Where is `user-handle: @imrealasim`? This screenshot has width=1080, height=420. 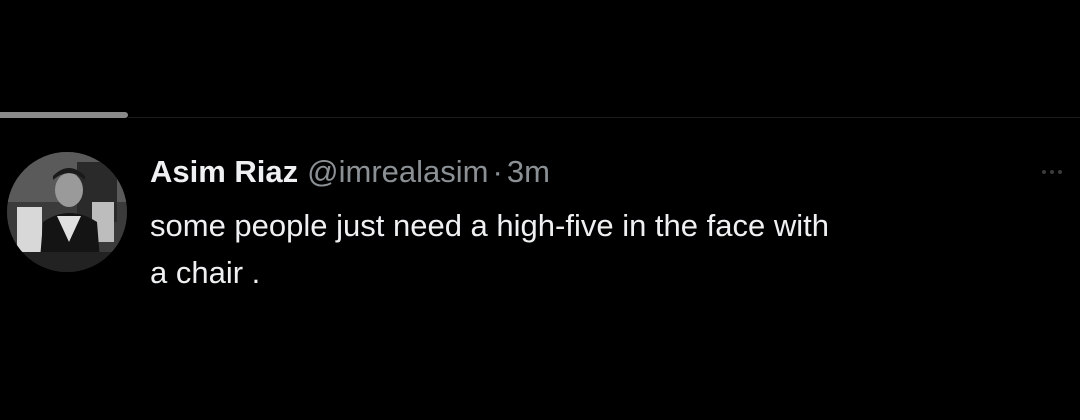 user-handle: @imrealasim is located at coordinates (397, 172).